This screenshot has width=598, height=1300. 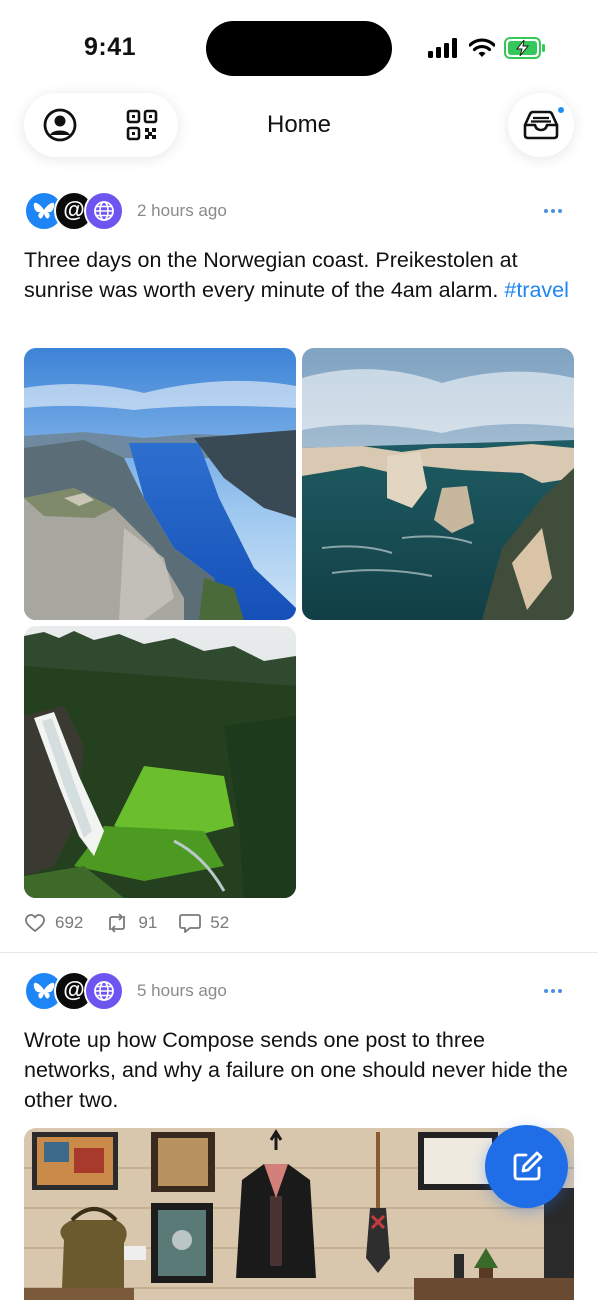 I want to click on notification-badge, so click(x=561, y=110).